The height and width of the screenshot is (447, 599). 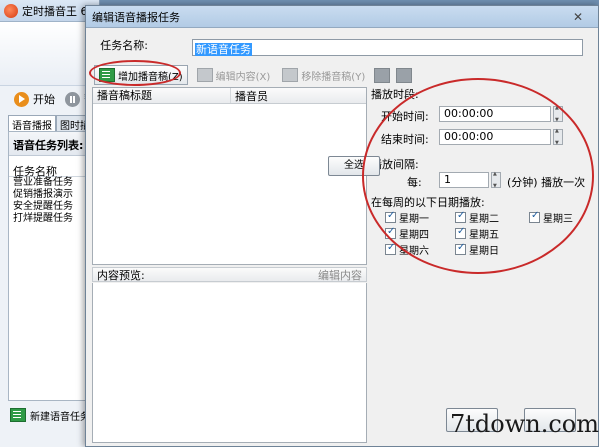 I want to click on task-name-label: 任务名称:, so click(x=124, y=45).